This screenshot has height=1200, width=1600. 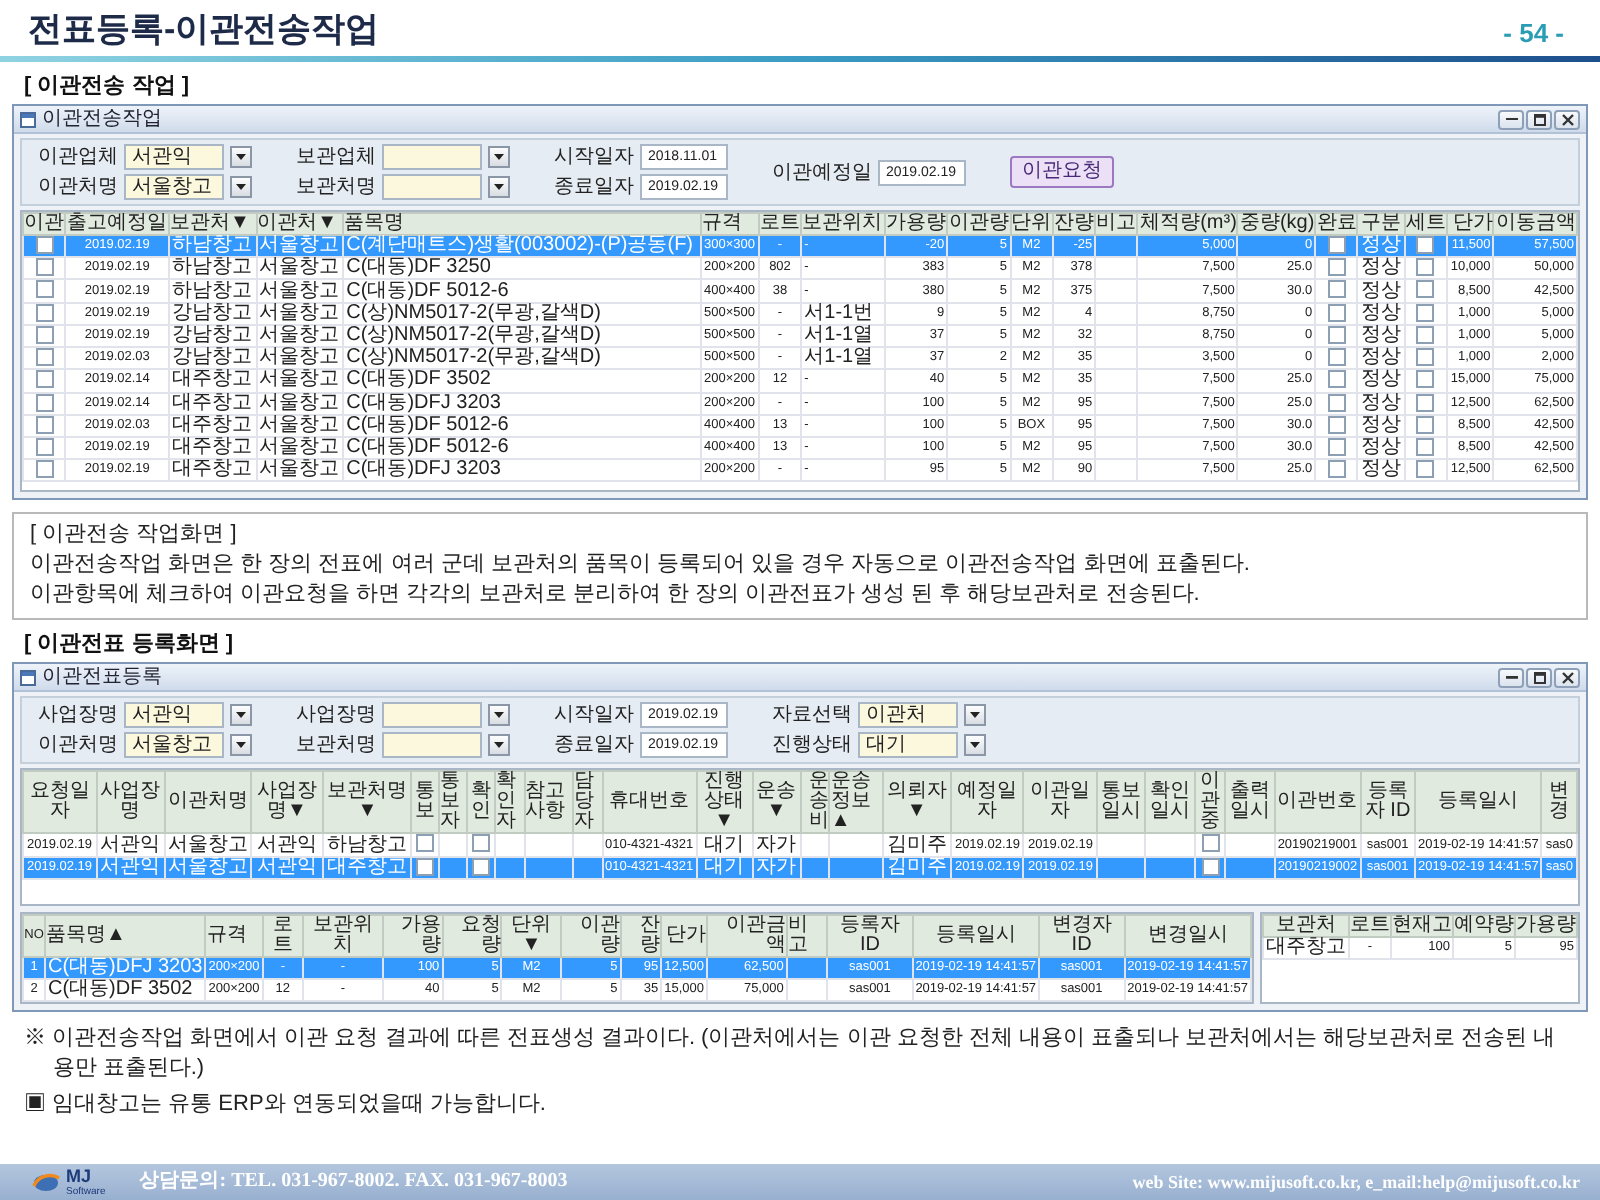 I want to click on column-header: 완료, so click(x=1336, y=224).